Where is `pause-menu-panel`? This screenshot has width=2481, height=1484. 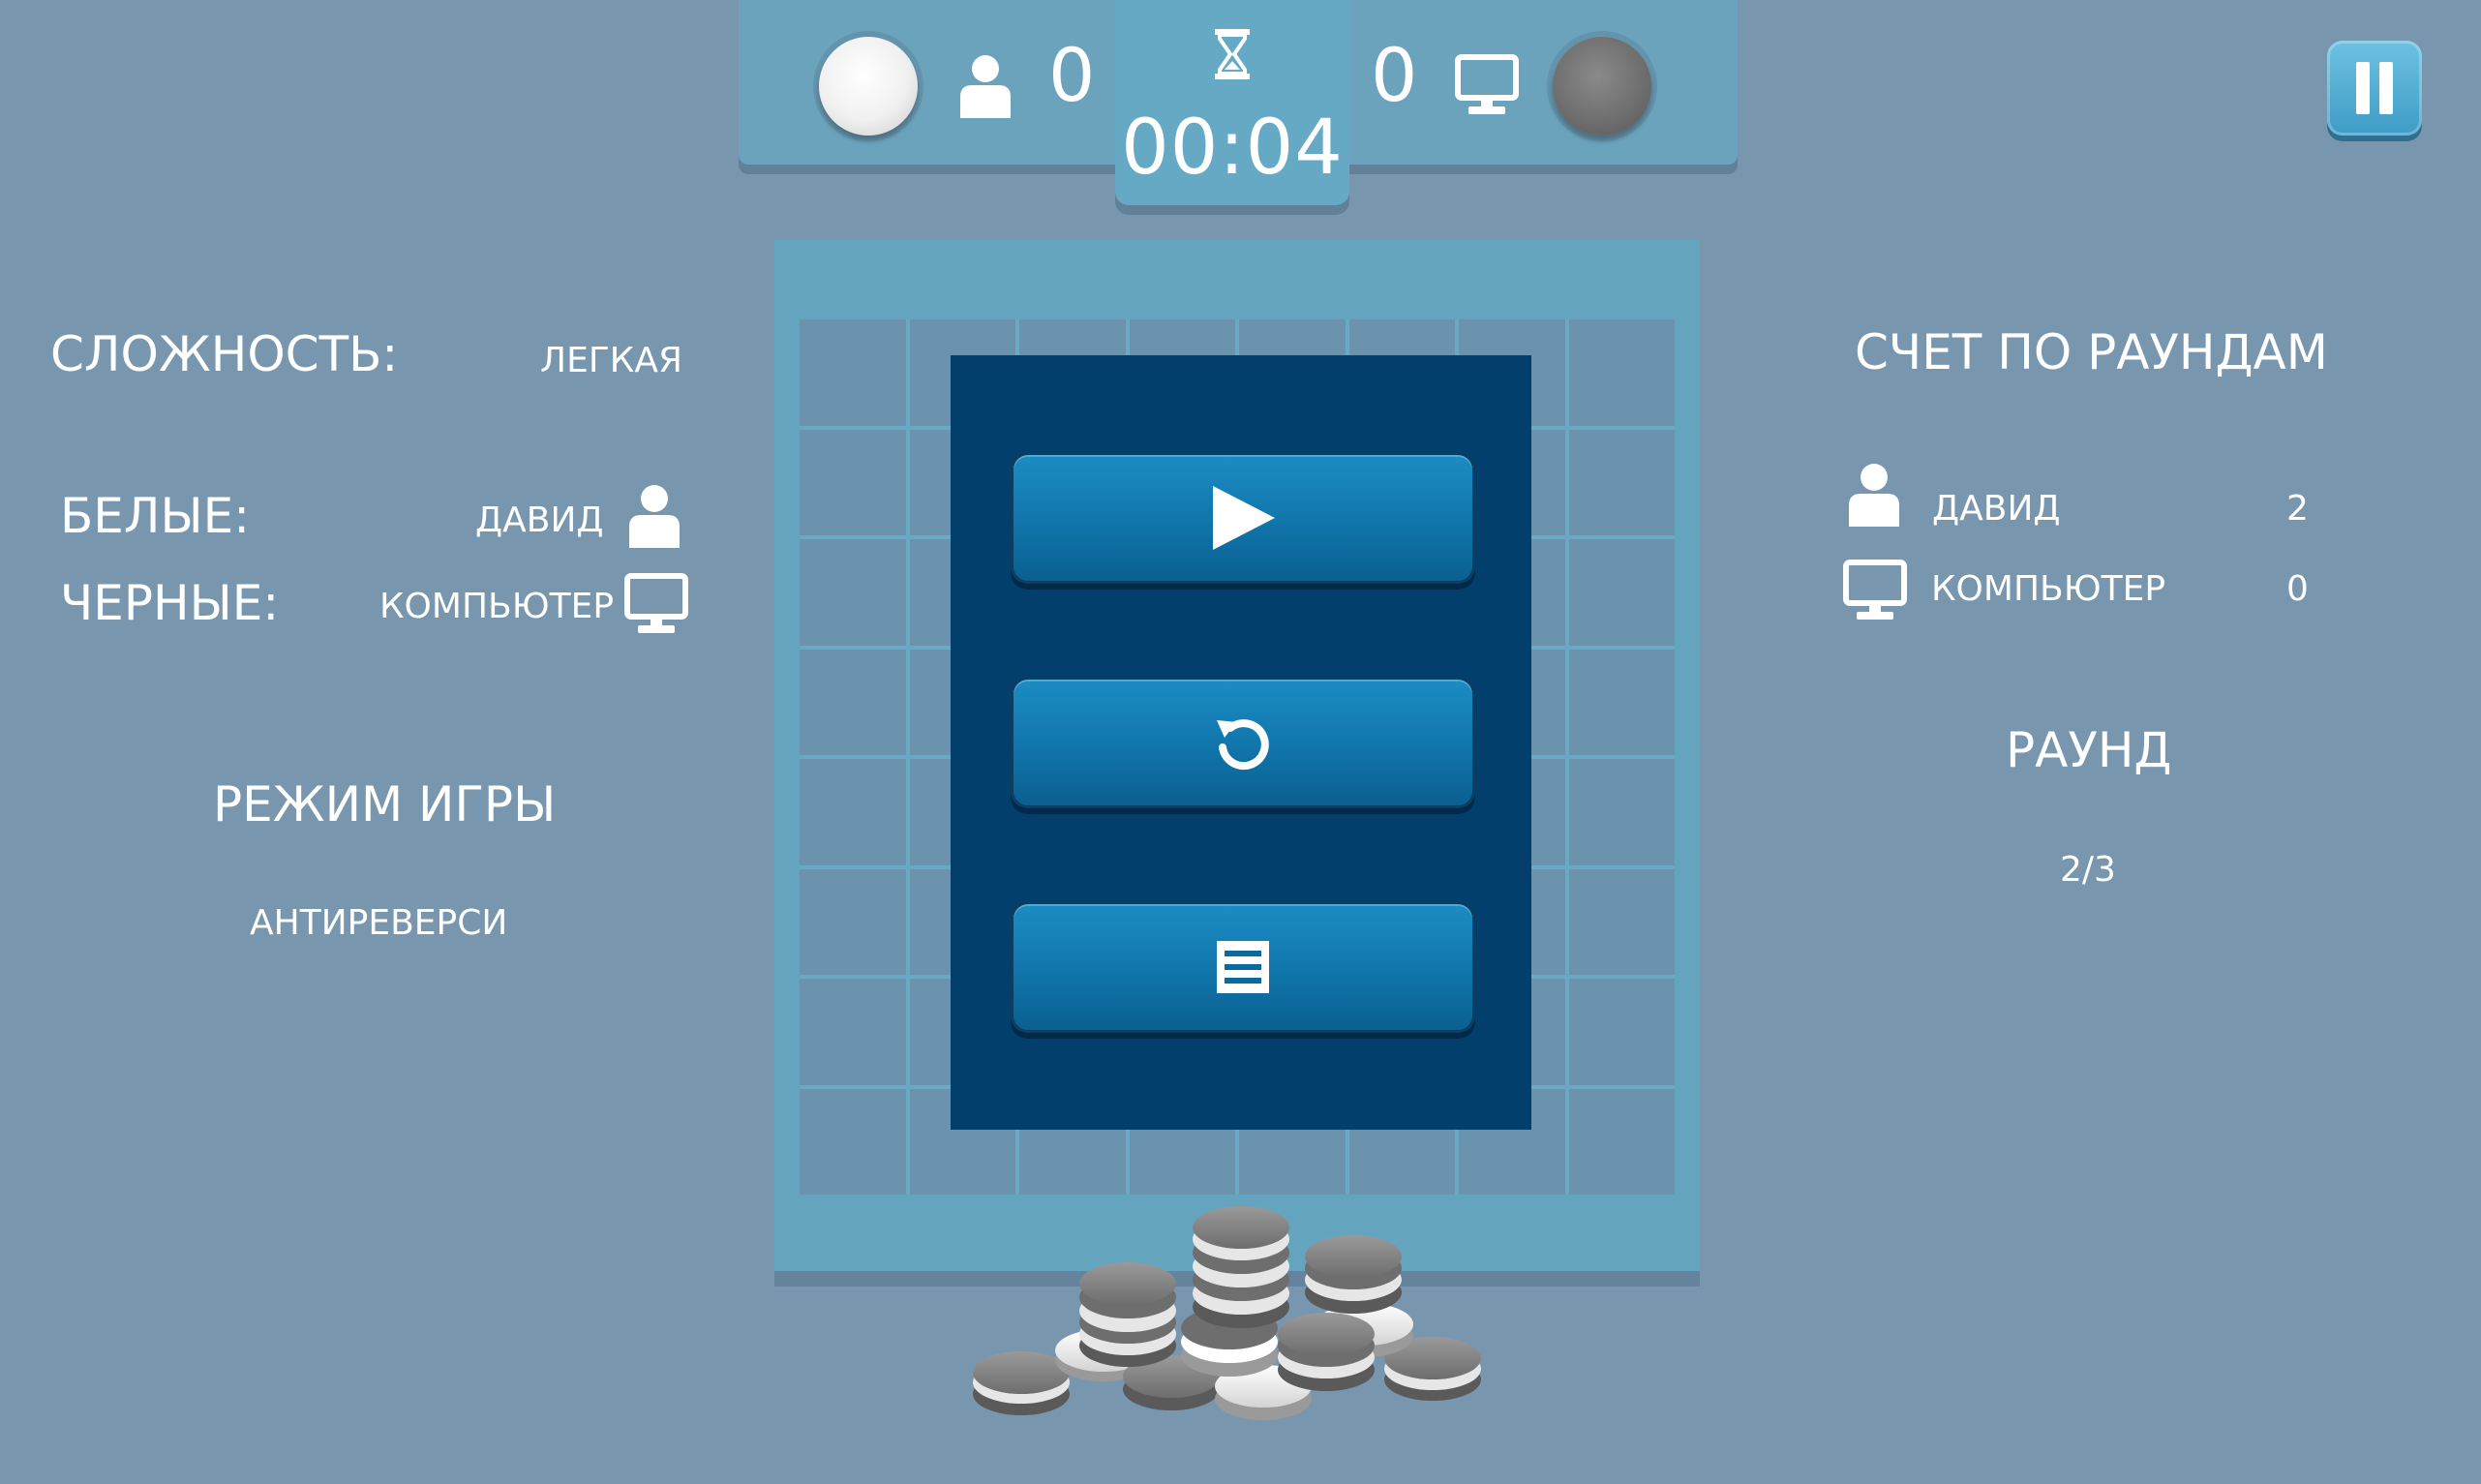
pause-menu-panel is located at coordinates (1241, 742).